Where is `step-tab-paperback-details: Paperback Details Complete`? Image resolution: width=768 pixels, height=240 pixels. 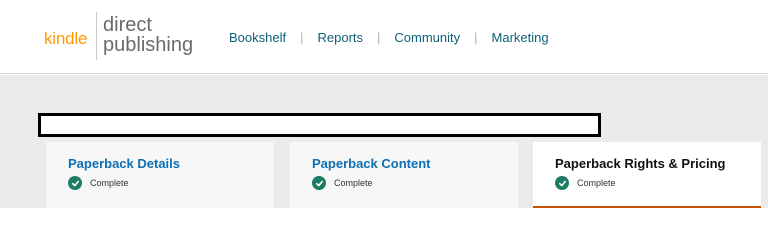 step-tab-paperback-details: Paperback Details Complete is located at coordinates (160, 175).